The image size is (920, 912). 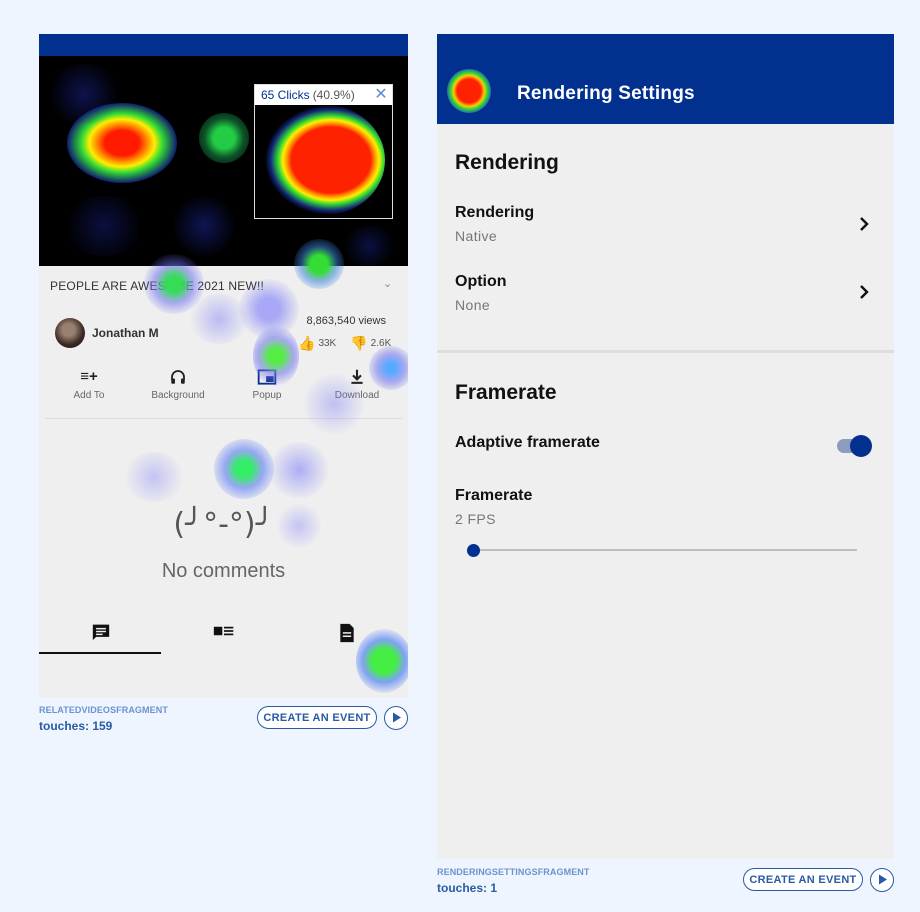 I want to click on framerate-slider, so click(x=665, y=550).